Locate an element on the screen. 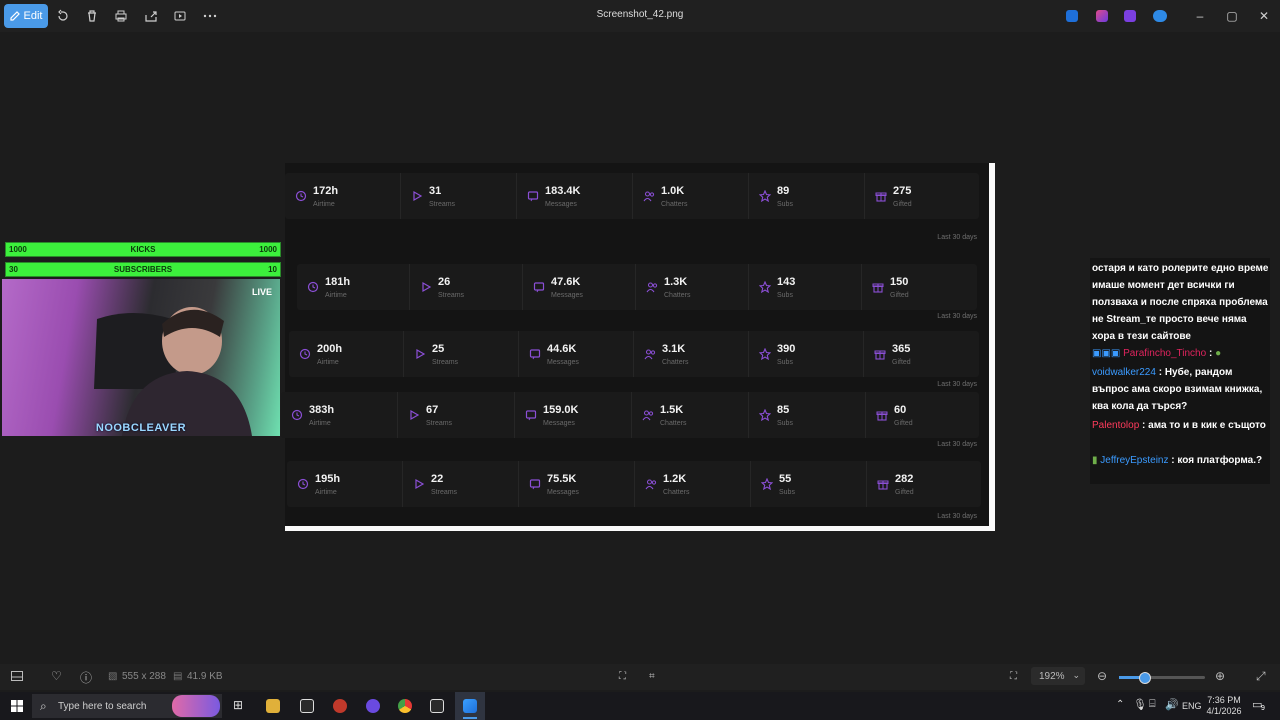 The height and width of the screenshot is (720, 1280). stat-airtime: 181h Airtime is located at coordinates (353, 287).